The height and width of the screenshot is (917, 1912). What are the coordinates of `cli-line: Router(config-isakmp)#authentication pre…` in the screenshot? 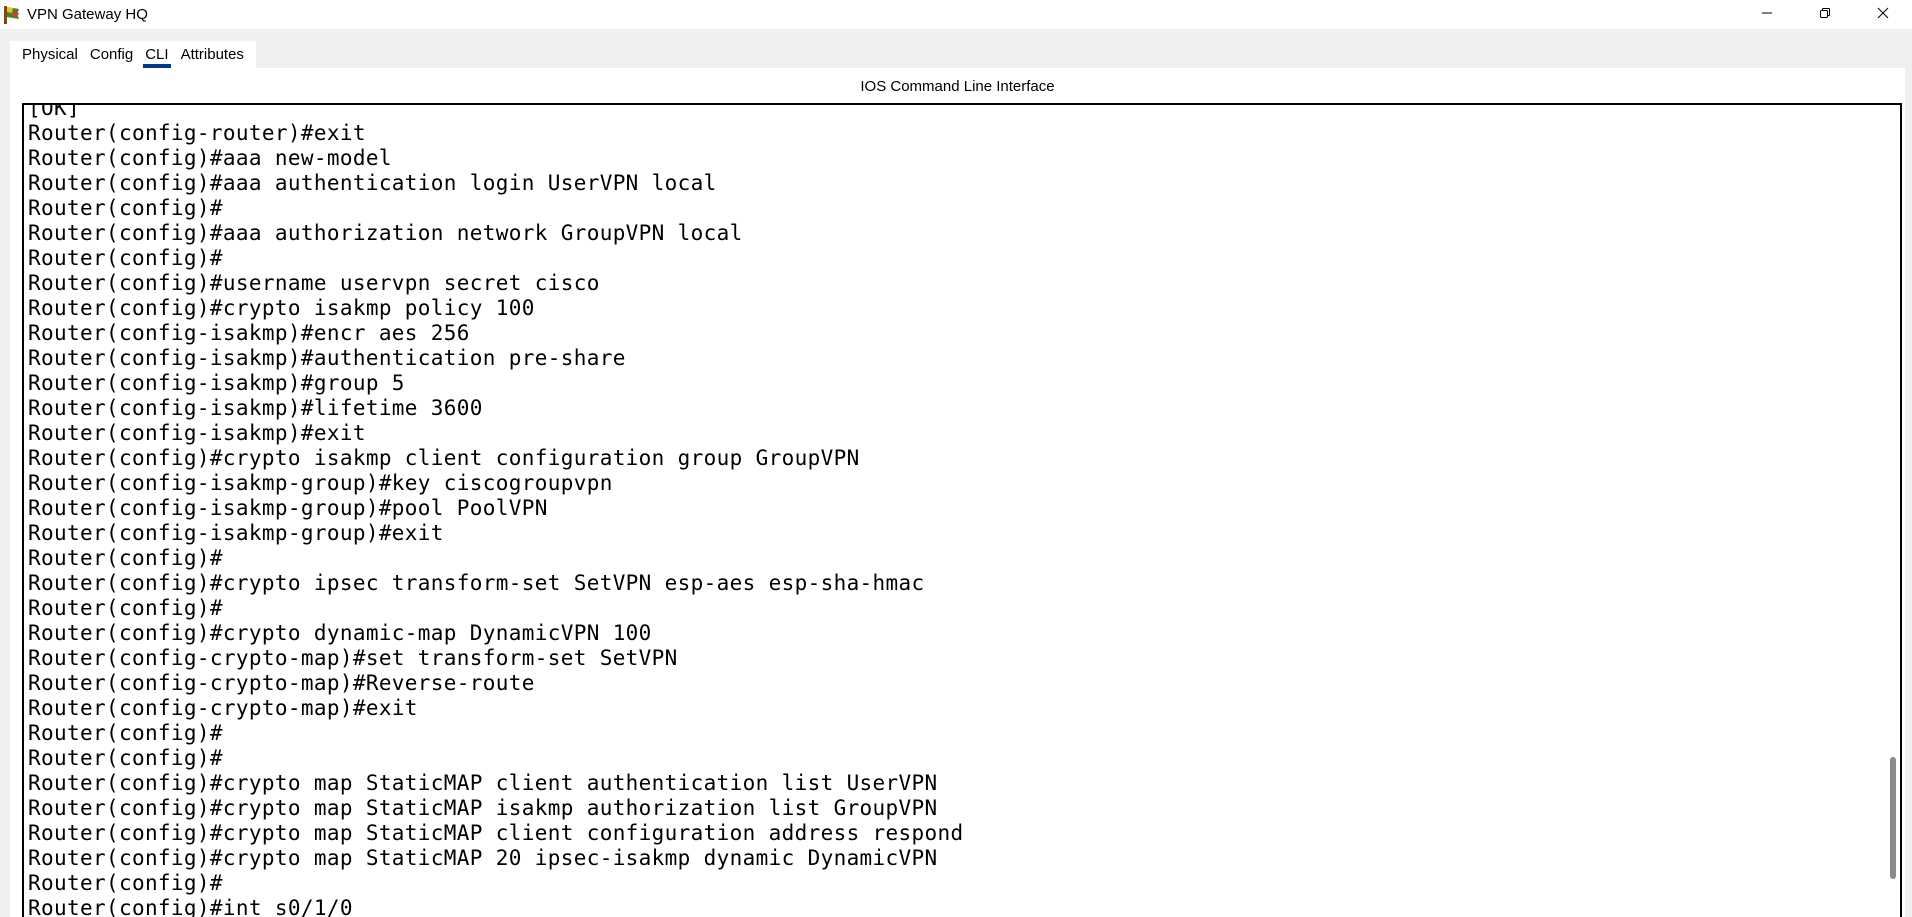 It's located at (327, 358).